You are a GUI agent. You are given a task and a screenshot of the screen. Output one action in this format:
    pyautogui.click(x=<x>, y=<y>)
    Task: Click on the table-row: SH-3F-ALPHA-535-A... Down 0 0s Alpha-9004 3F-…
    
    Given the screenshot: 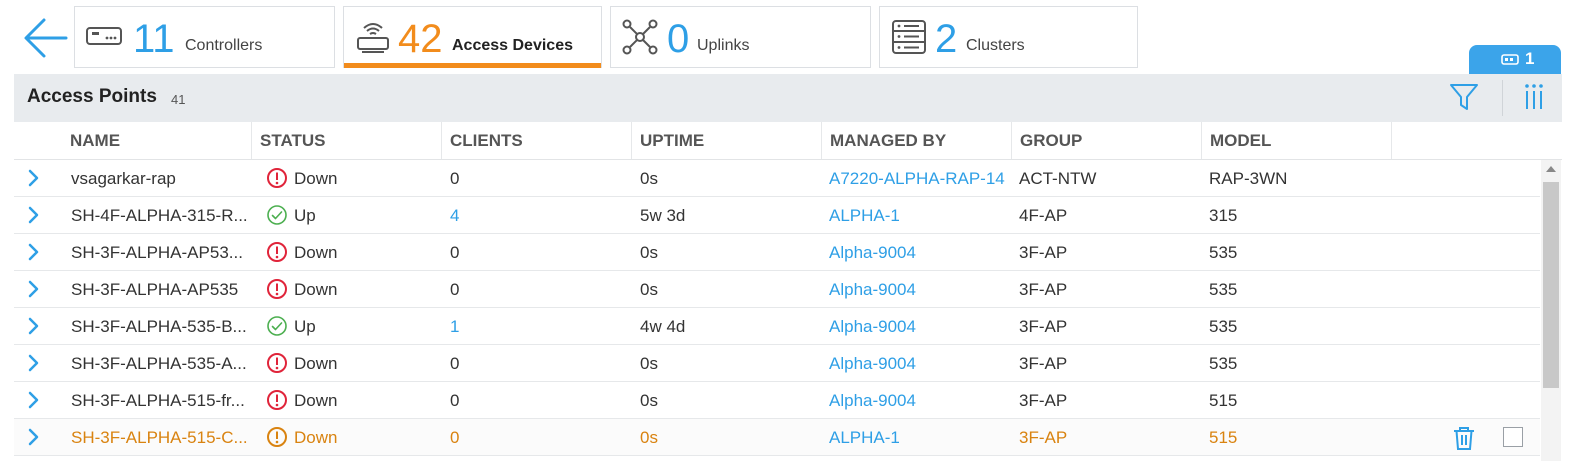 What is the action you would take?
    pyautogui.click(x=777, y=363)
    